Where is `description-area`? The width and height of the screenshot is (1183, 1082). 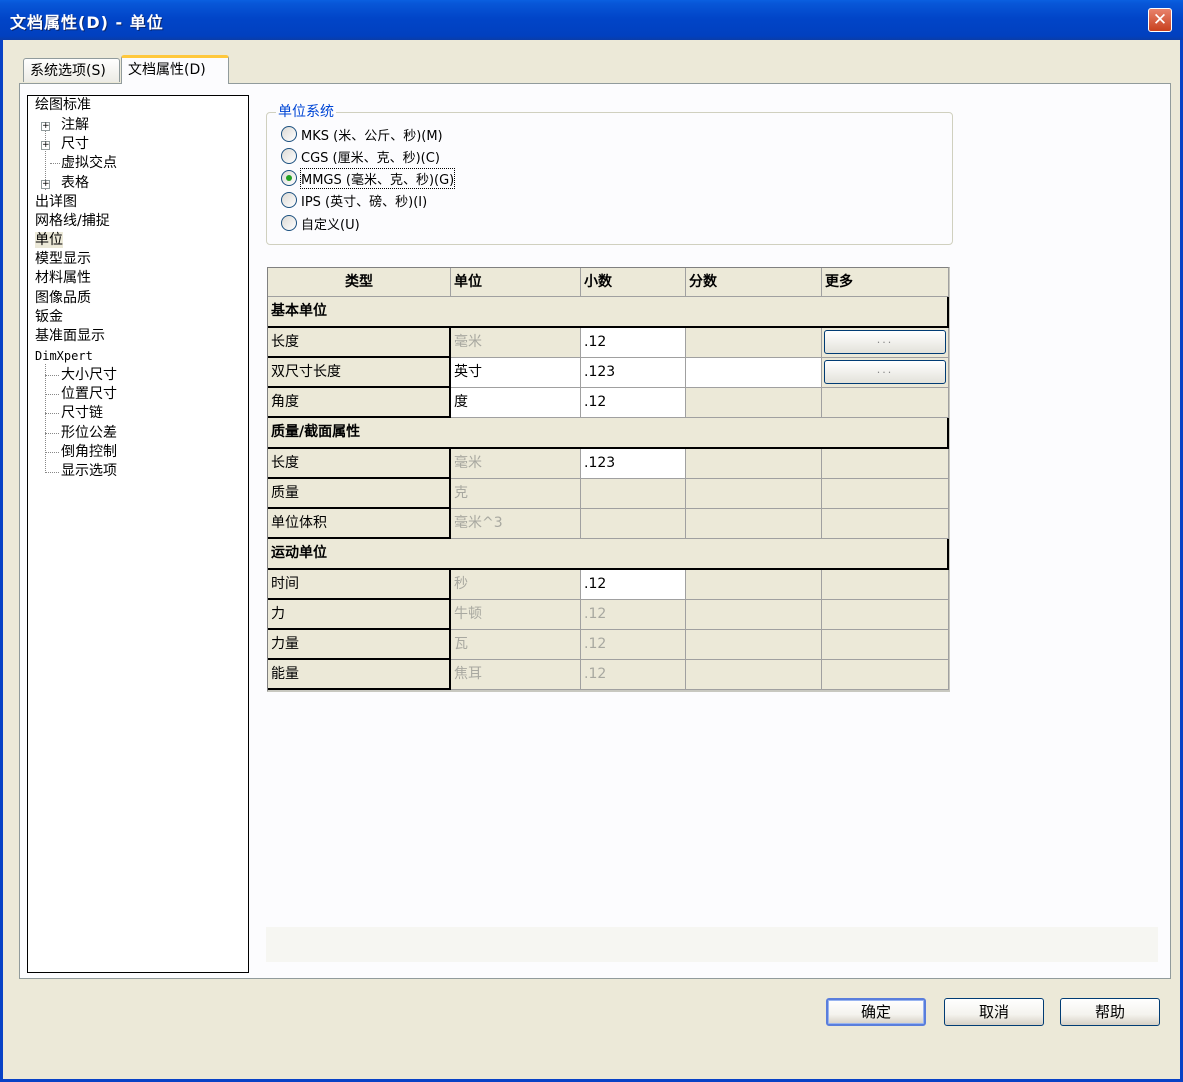 description-area is located at coordinates (712, 944).